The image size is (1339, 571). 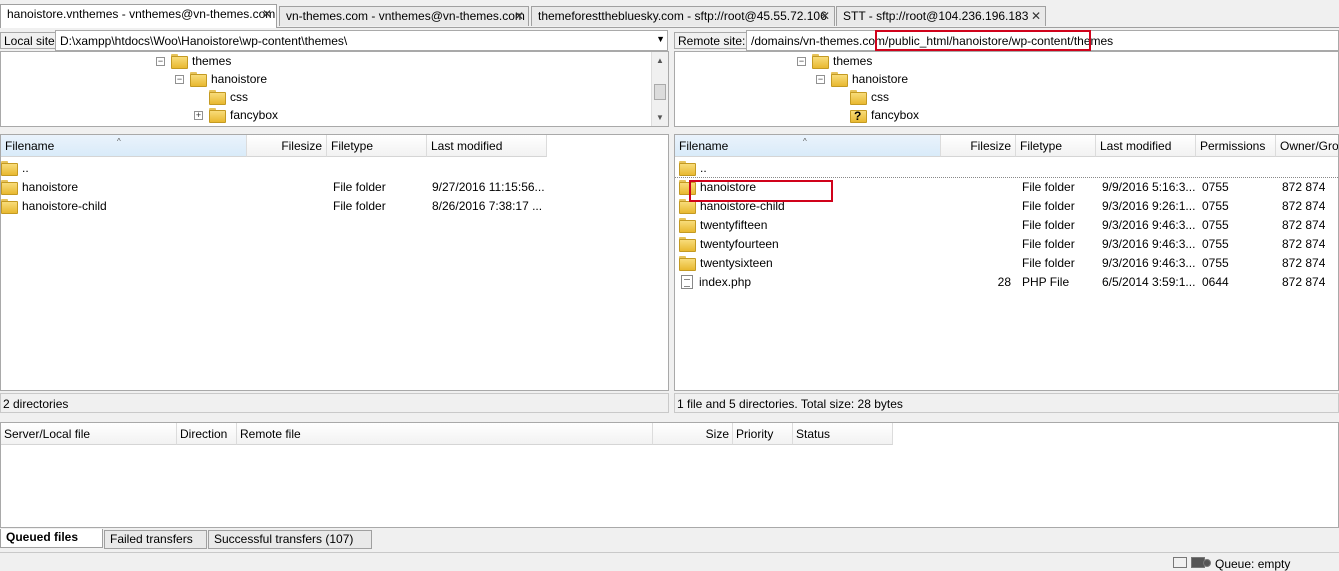 What do you see at coordinates (813, 434) in the screenshot?
I see `column-label: Status` at bounding box center [813, 434].